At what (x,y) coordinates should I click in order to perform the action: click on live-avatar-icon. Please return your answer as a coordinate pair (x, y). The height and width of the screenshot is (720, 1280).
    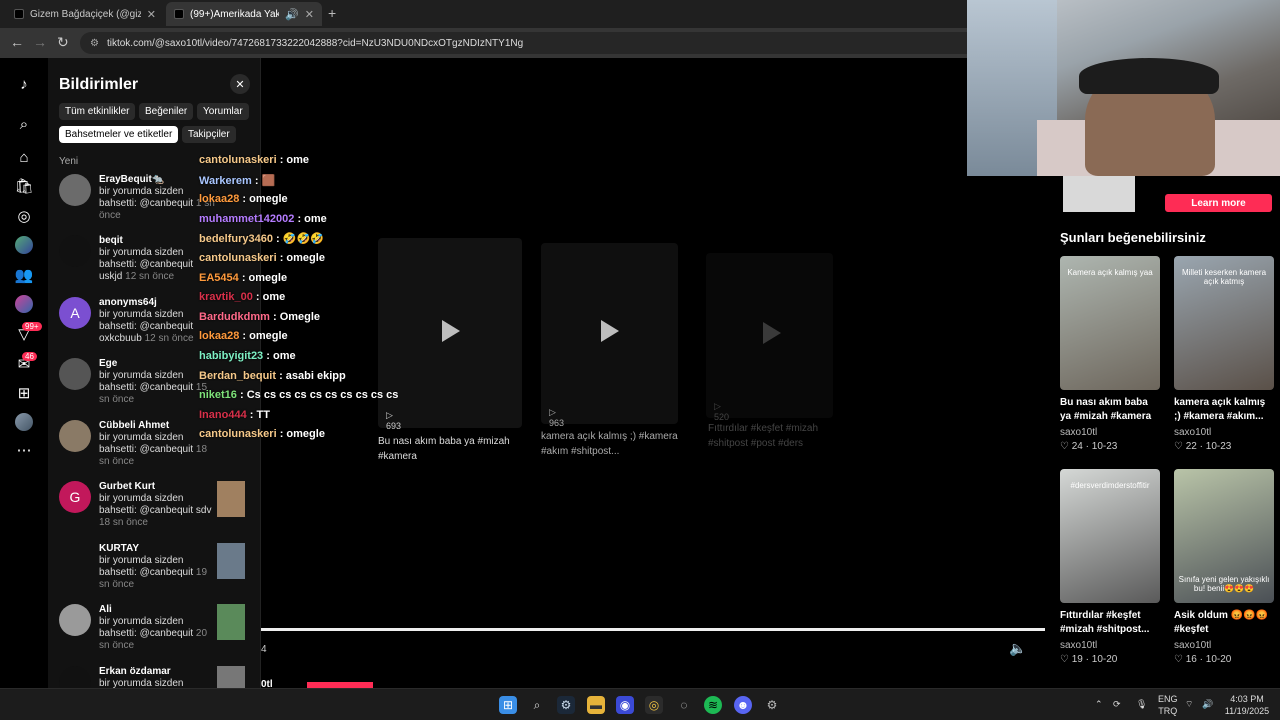
    Looking at the image, I should click on (24, 304).